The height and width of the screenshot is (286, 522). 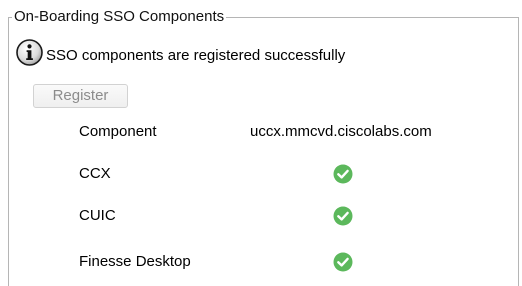 What do you see at coordinates (135, 261) in the screenshot?
I see `component-name-finesse-desktop: Finesse Desktop` at bounding box center [135, 261].